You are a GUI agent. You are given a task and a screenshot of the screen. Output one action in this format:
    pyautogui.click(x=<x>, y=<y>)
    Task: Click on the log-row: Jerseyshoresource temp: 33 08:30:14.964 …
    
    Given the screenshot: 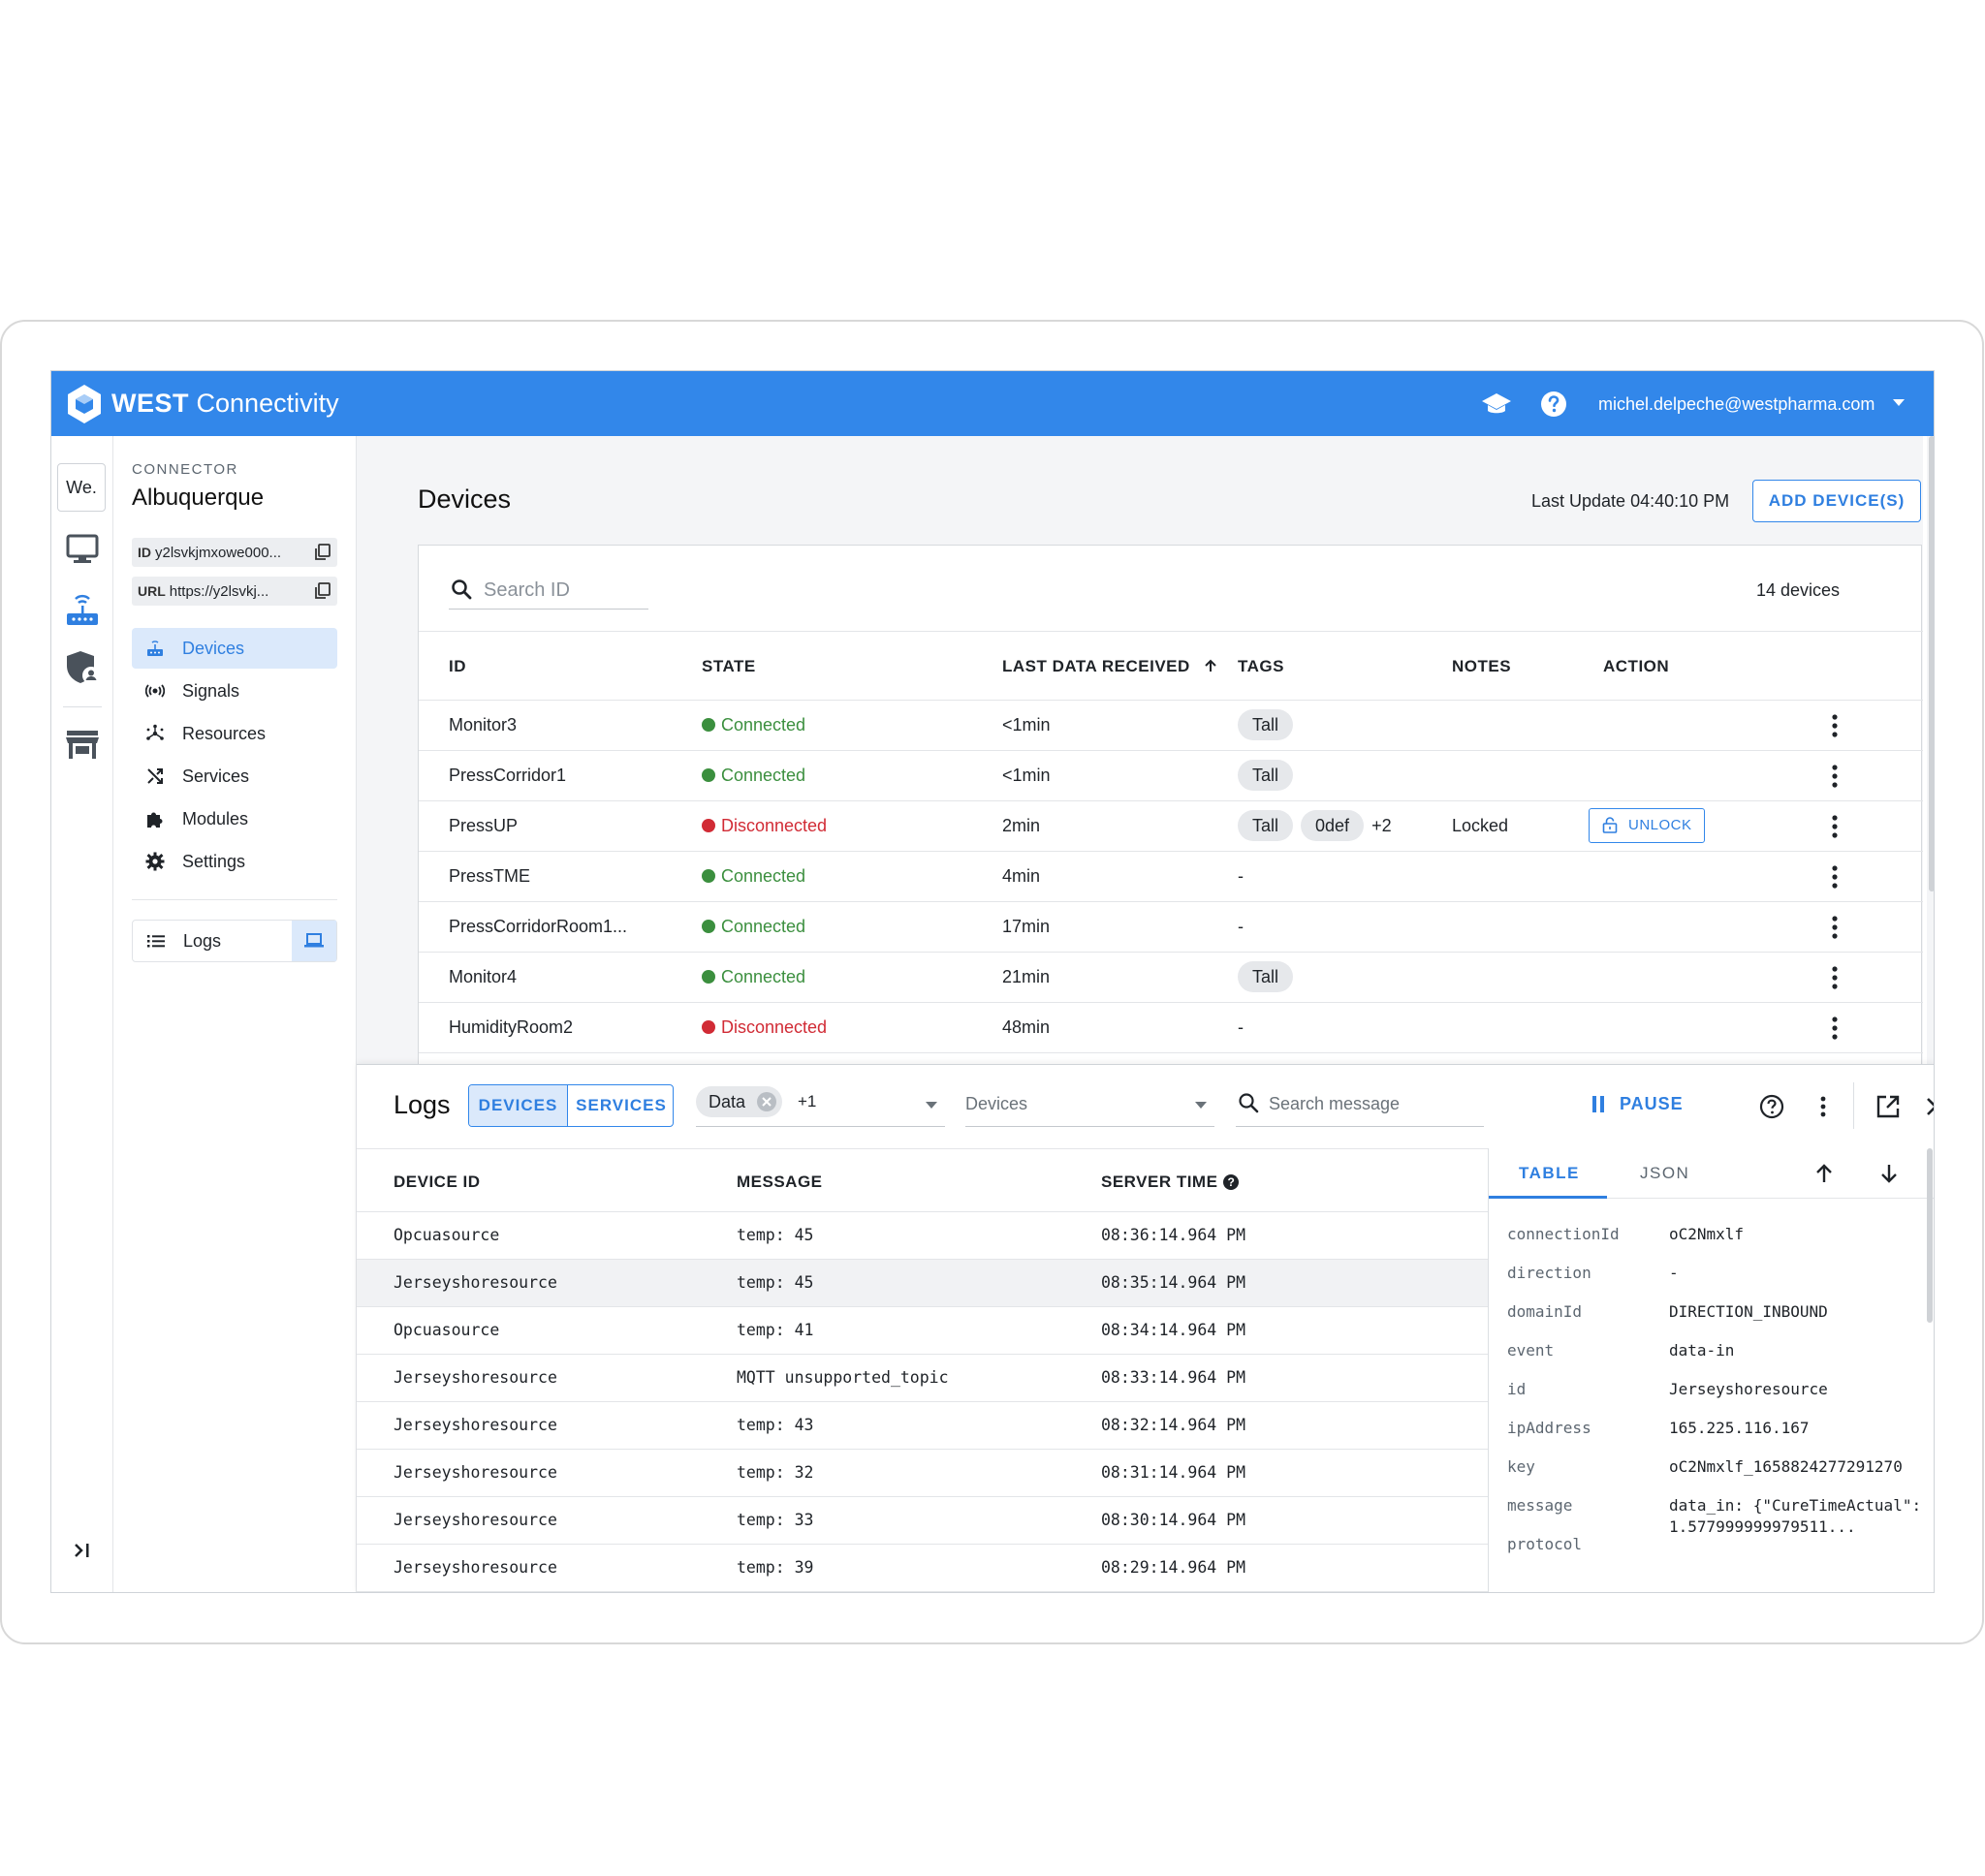 What is the action you would take?
    pyautogui.click(x=922, y=1521)
    